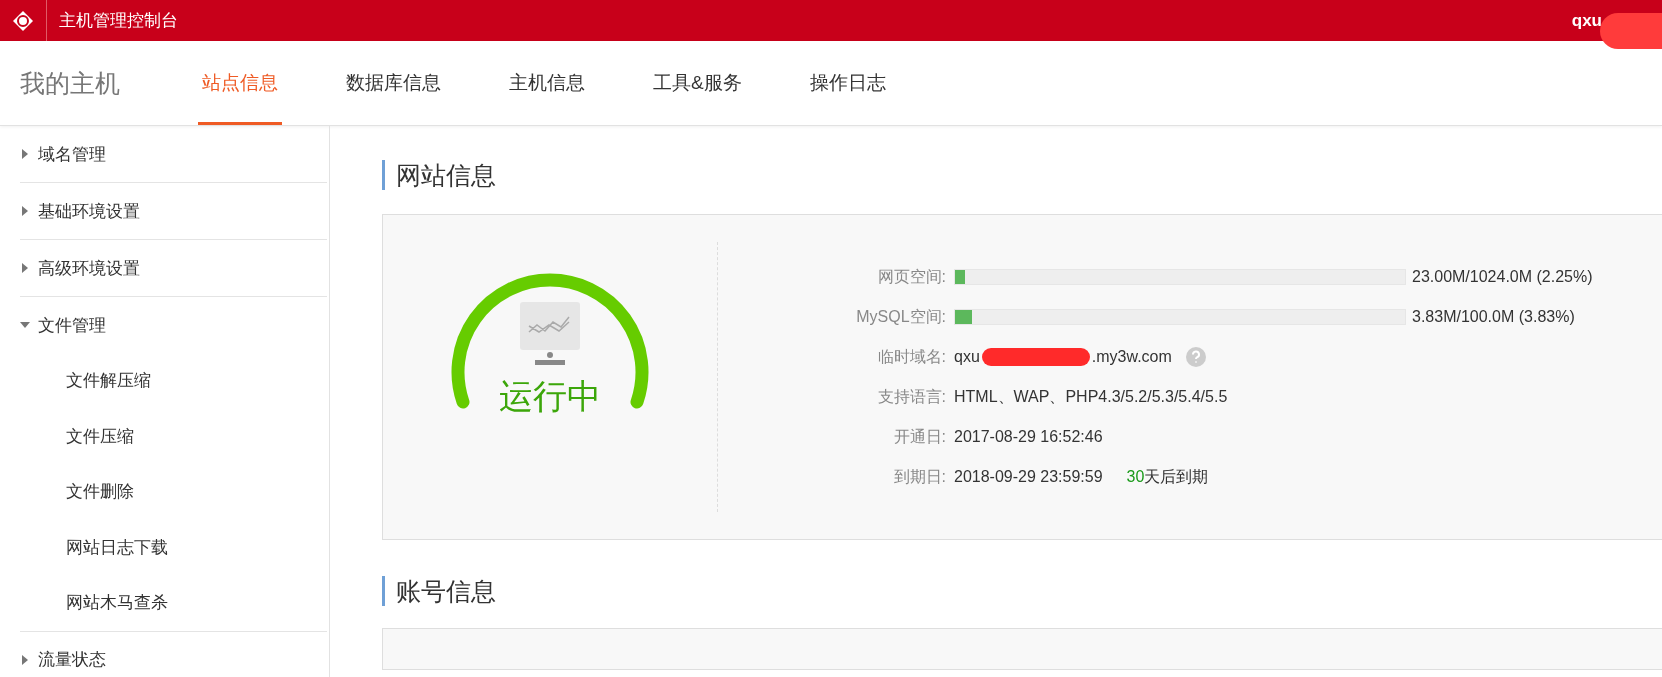  Describe the element at coordinates (1091, 396) in the screenshot. I see `field-value: HTML、WAP、PHP4.3/5.2/5.3/5.4/5.5` at that location.